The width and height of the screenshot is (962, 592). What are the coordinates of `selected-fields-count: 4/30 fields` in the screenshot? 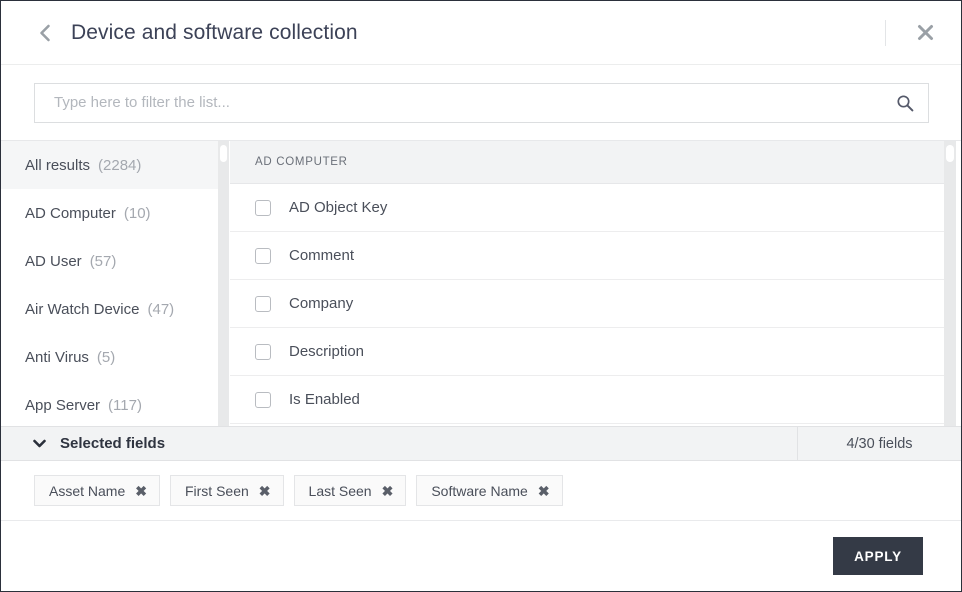 It's located at (879, 443).